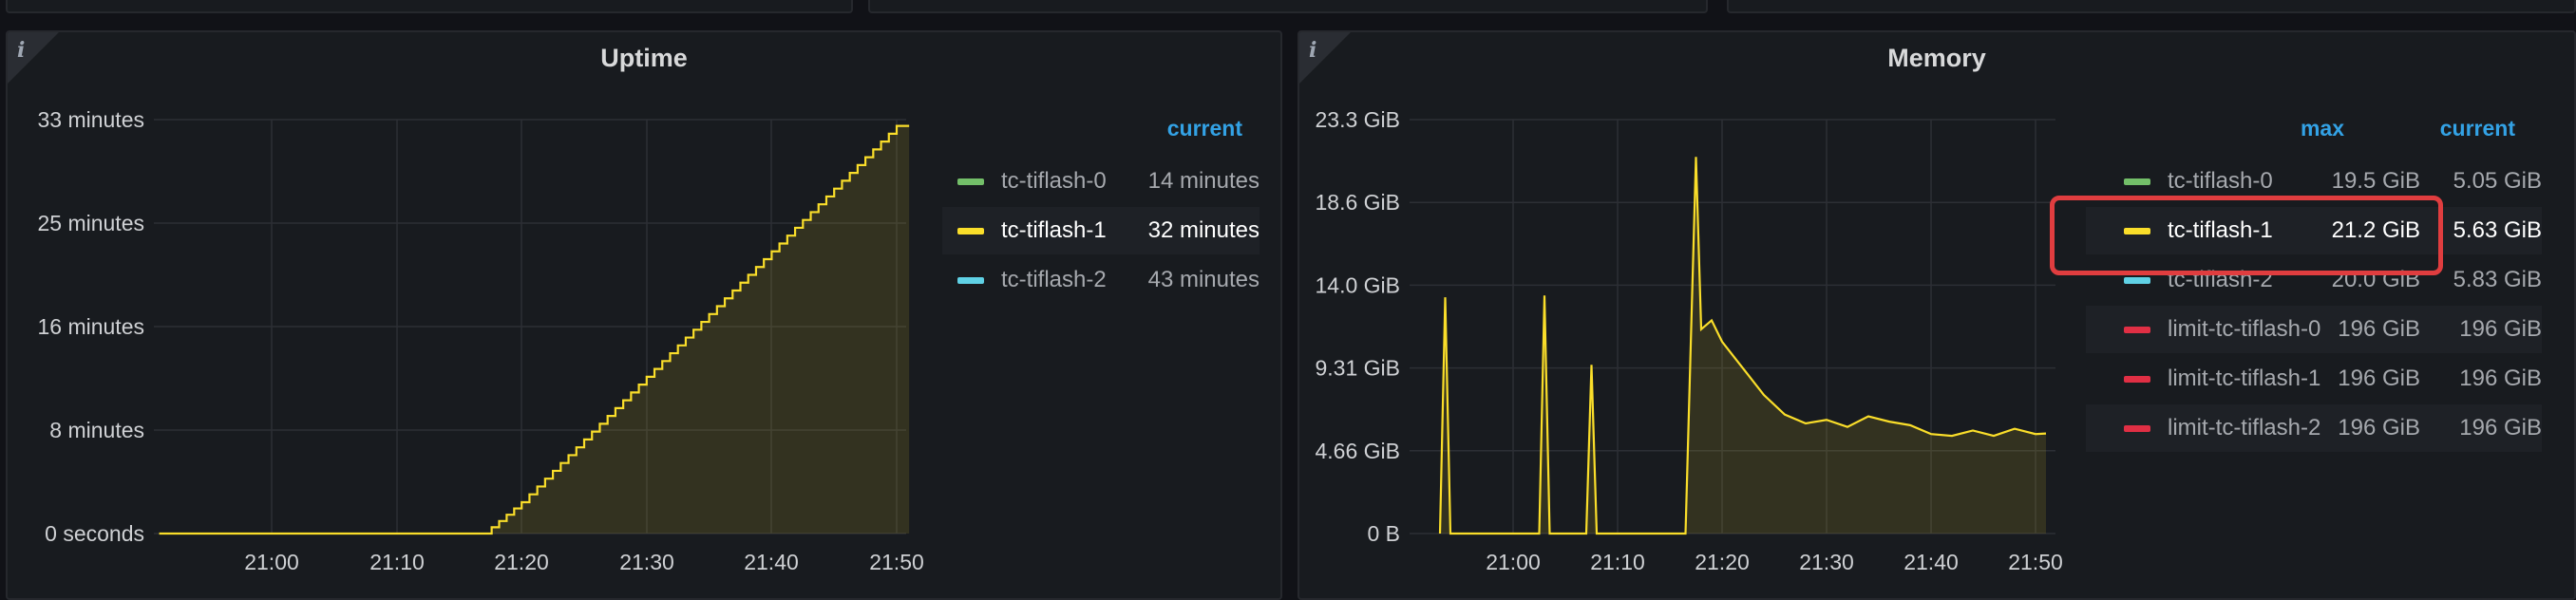  Describe the element at coordinates (2497, 181) in the screenshot. I see `series-current-value: 5.05 GiB` at that location.